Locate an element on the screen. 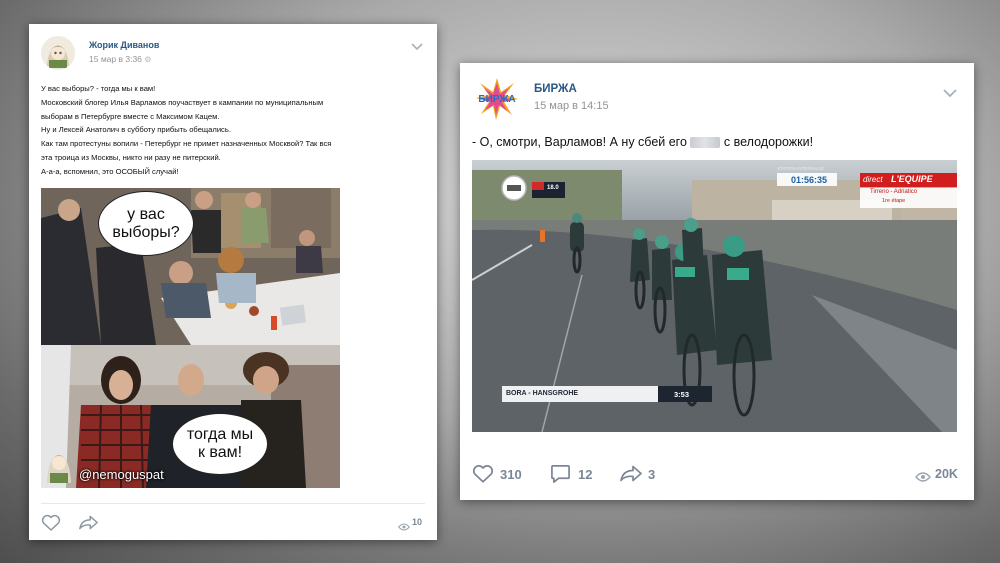 The image size is (1000, 563). video-clock: 01:56:35 is located at coordinates (809, 180).